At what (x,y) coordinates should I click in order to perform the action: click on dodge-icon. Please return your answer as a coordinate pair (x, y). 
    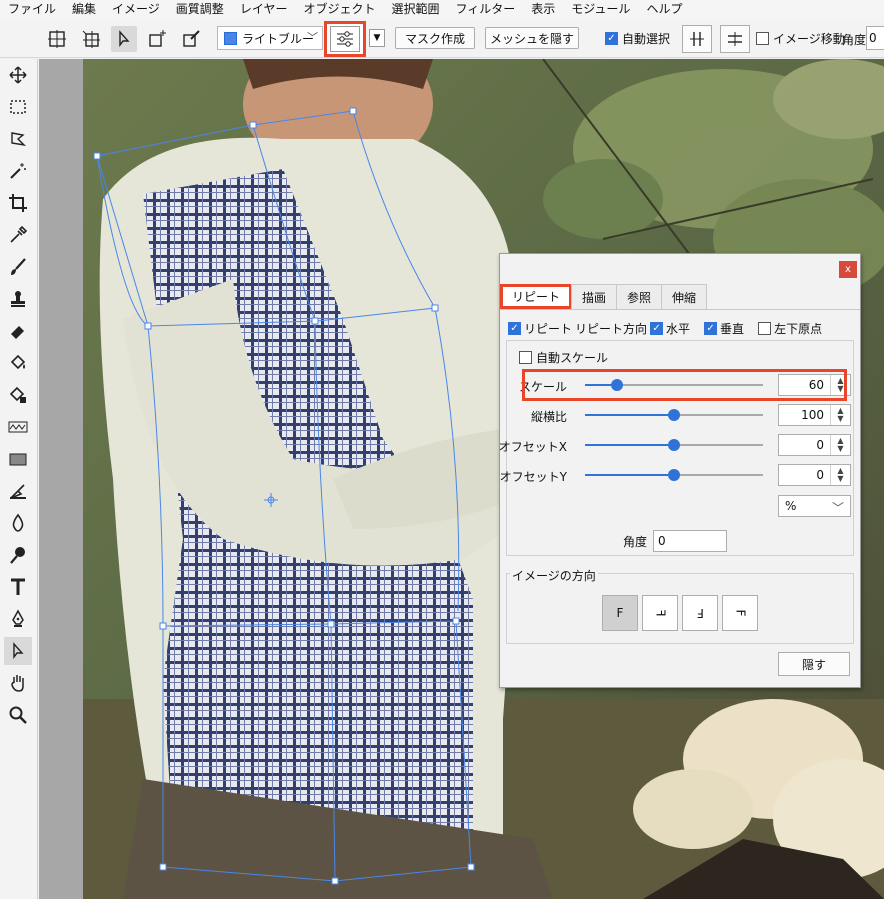
    Looking at the image, I should click on (18, 555).